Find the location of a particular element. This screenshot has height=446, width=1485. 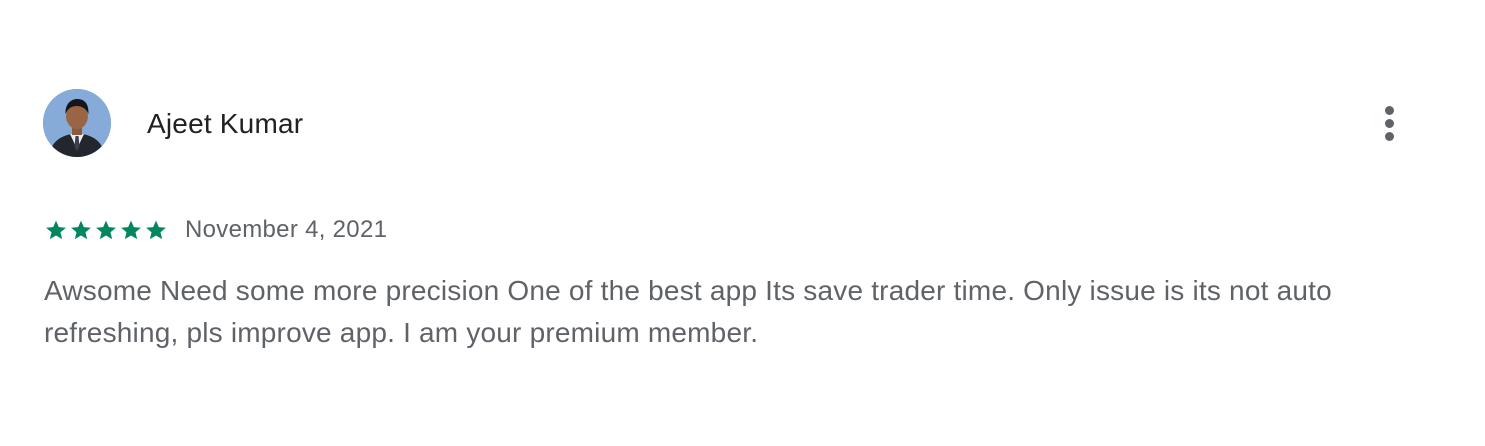

more-options-icon is located at coordinates (1390, 124).